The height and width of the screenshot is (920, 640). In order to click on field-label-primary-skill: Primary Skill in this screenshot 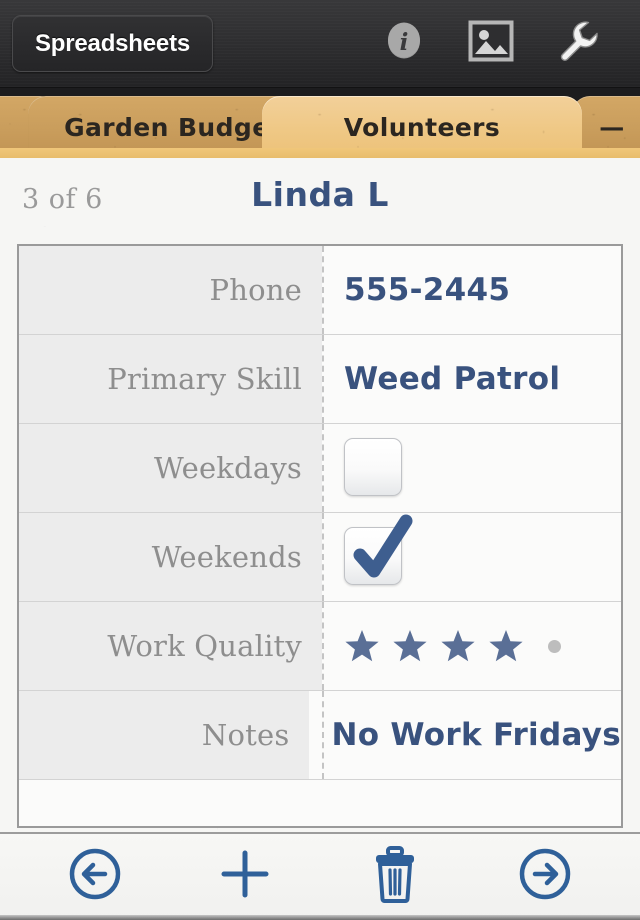, I will do `click(170, 379)`.